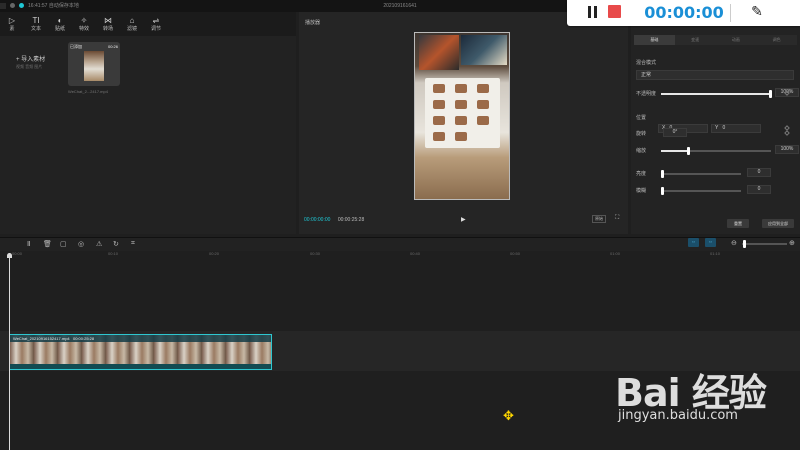 This screenshot has height=450, width=800. I want to click on blend-mode-label: 混合模式, so click(646, 63).